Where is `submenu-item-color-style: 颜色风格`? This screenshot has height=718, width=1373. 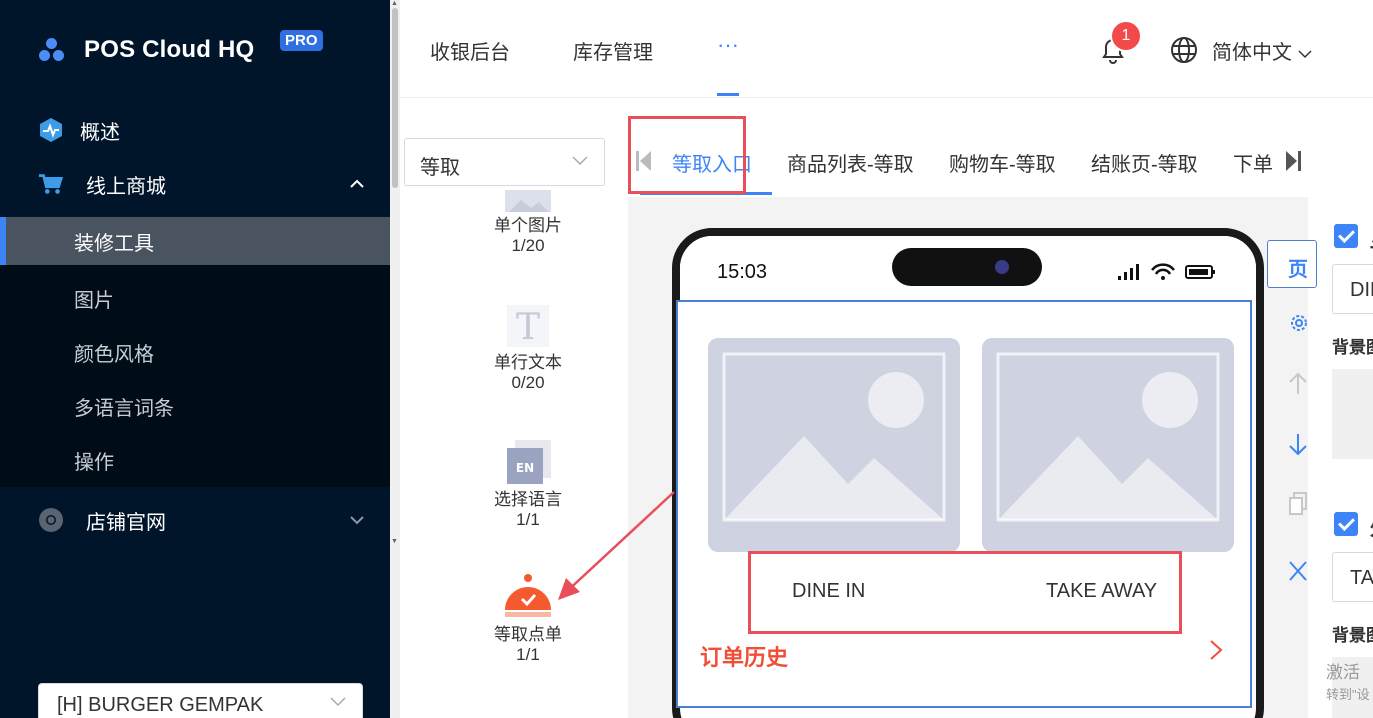
submenu-item-color-style: 颜色风格 is located at coordinates (195, 352).